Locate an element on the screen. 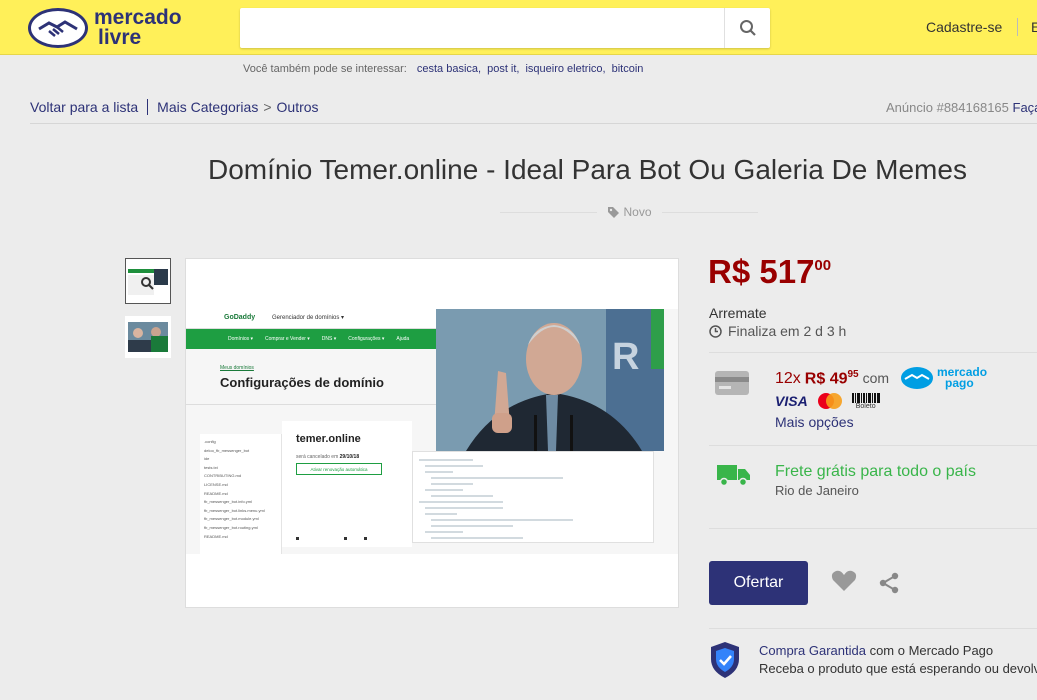 Image resolution: width=1037 pixels, height=700 pixels. file-list-item: tests.txt is located at coordinates (211, 467).